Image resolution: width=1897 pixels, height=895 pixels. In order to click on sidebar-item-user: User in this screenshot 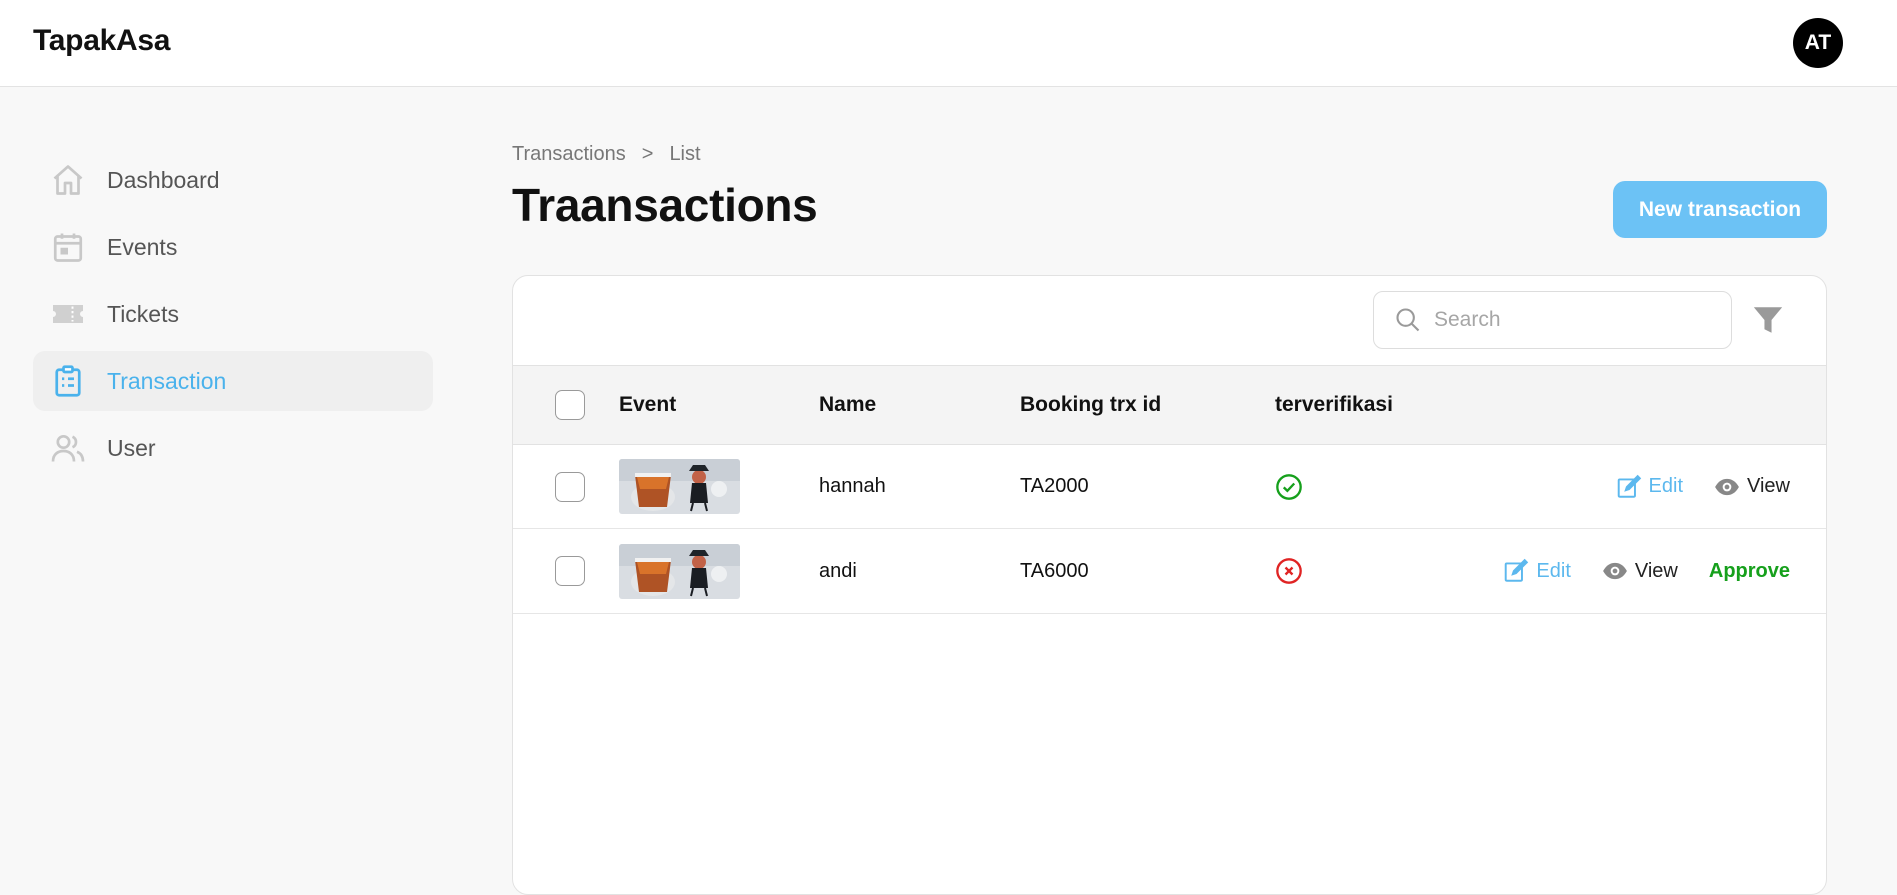, I will do `click(233, 448)`.